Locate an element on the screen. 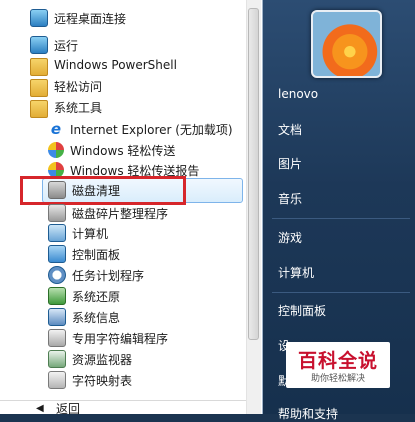 This screenshot has width=415, height=422. programs-scrollbar is located at coordinates (253, 207).